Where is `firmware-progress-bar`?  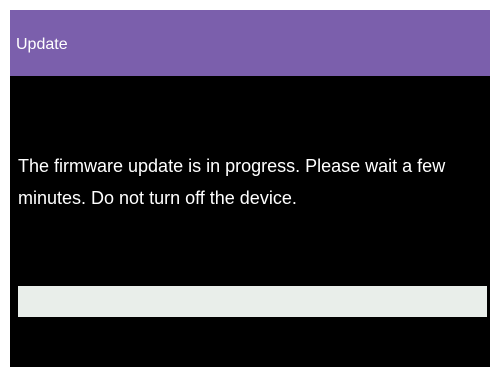
firmware-progress-bar is located at coordinates (252, 301).